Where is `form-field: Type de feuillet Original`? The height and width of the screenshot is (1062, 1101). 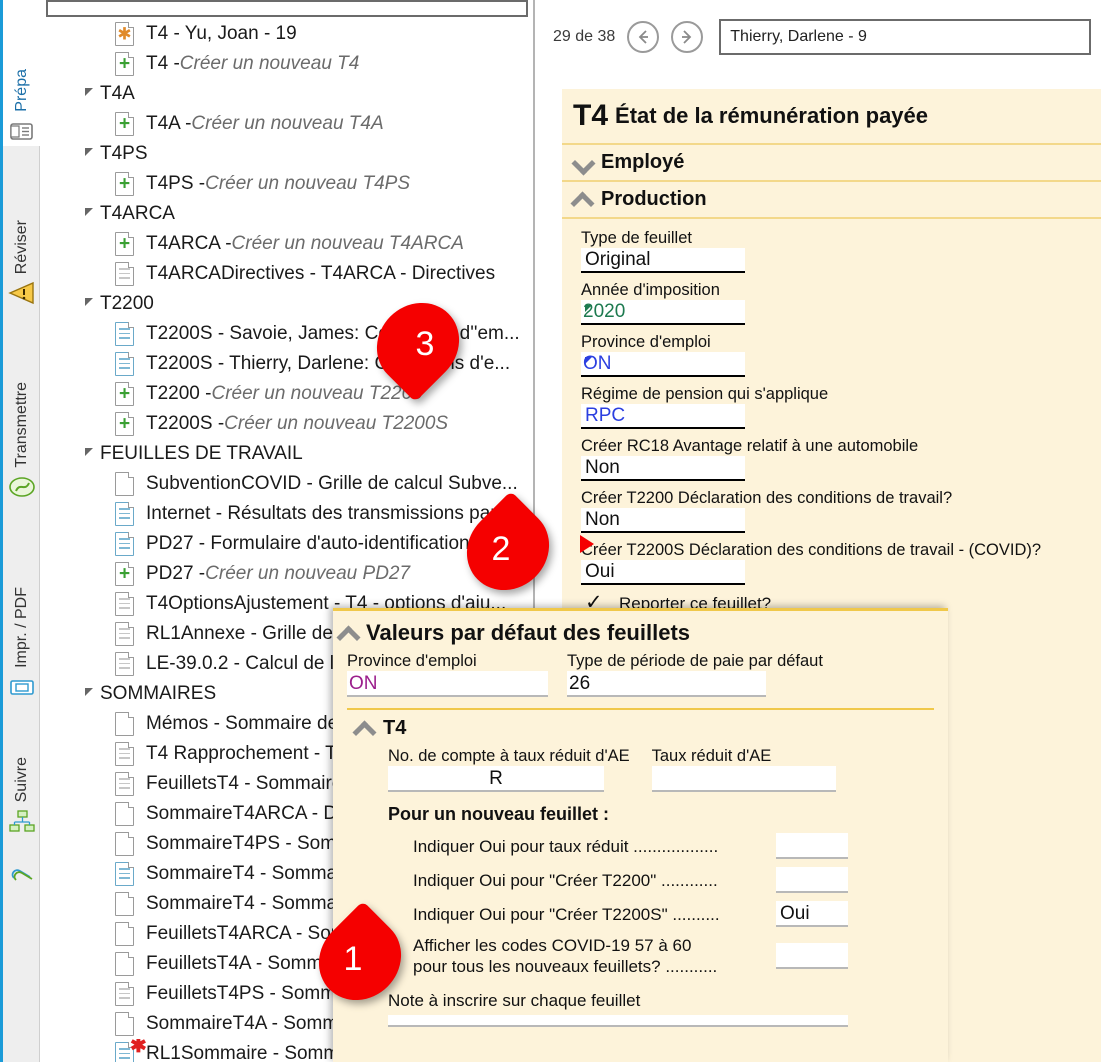 form-field: Type de feuillet Original is located at coordinates (841, 250).